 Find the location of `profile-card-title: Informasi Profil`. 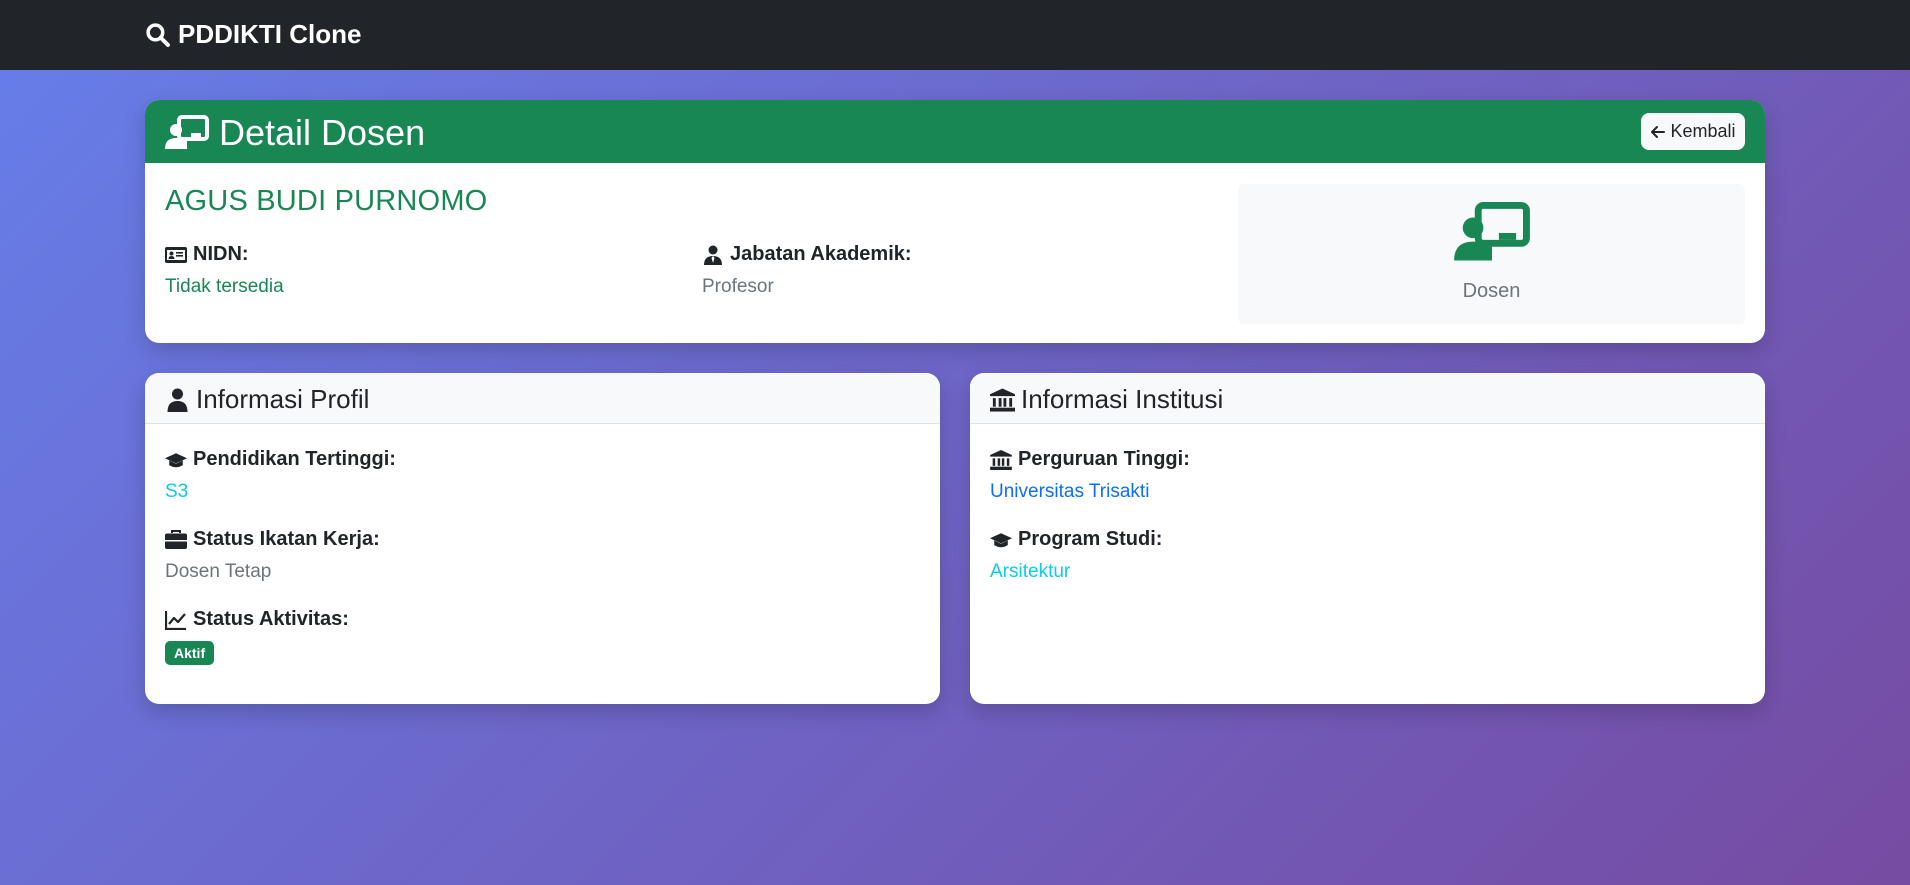

profile-card-title: Informasi Profil is located at coordinates (283, 399).